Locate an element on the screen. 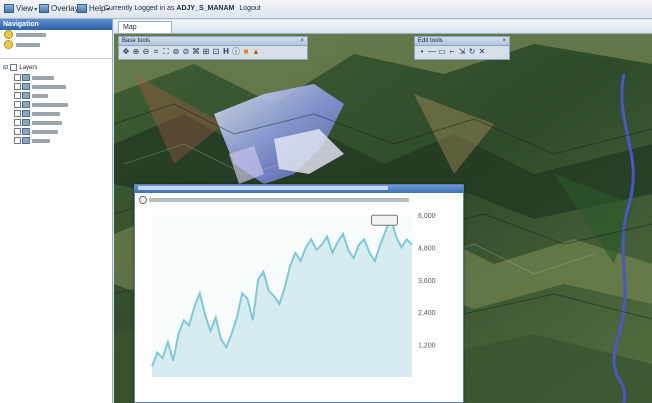  pan-icon: ✥ is located at coordinates (126, 52).